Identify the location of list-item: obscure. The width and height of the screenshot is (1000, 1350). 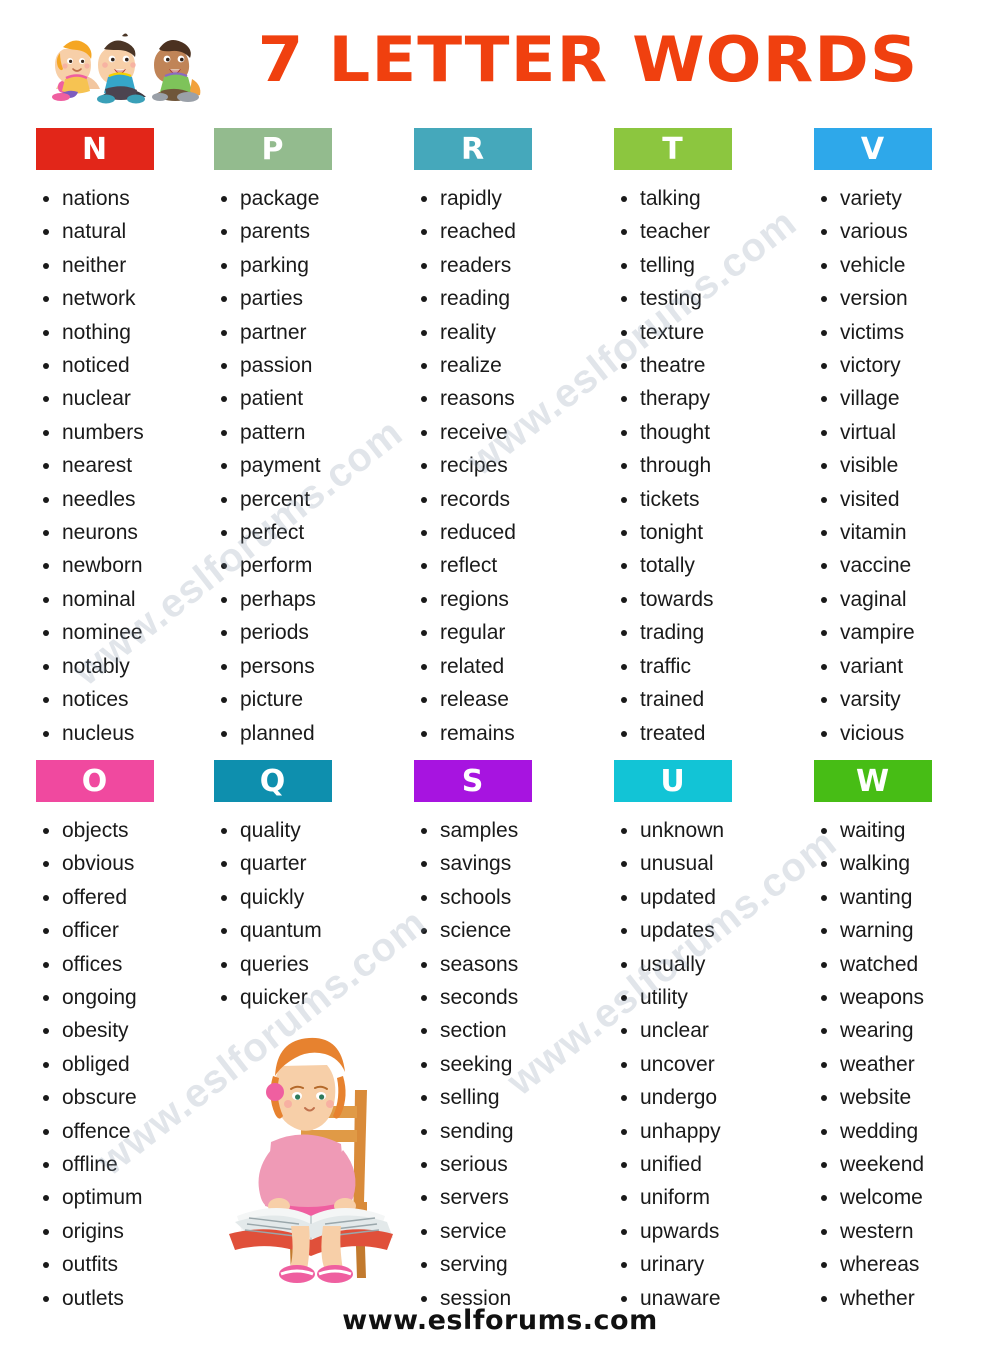
(118, 1097).